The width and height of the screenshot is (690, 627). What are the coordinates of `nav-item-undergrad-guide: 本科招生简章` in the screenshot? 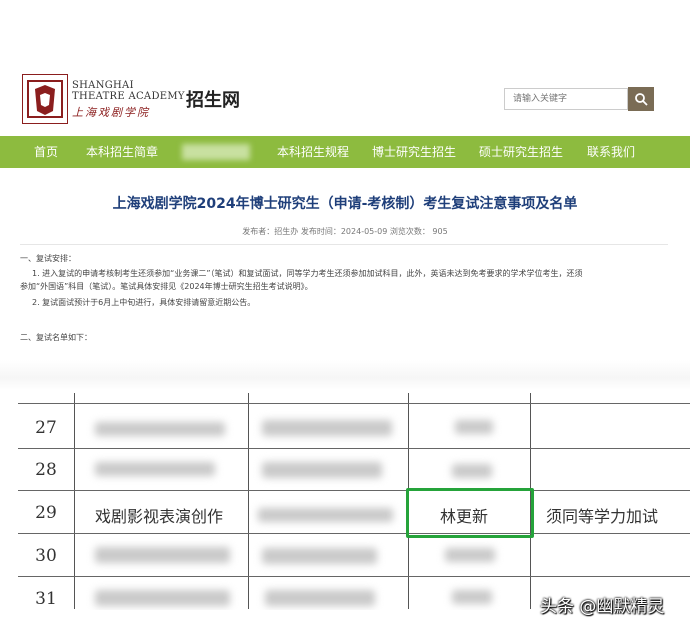 It's located at (122, 152).